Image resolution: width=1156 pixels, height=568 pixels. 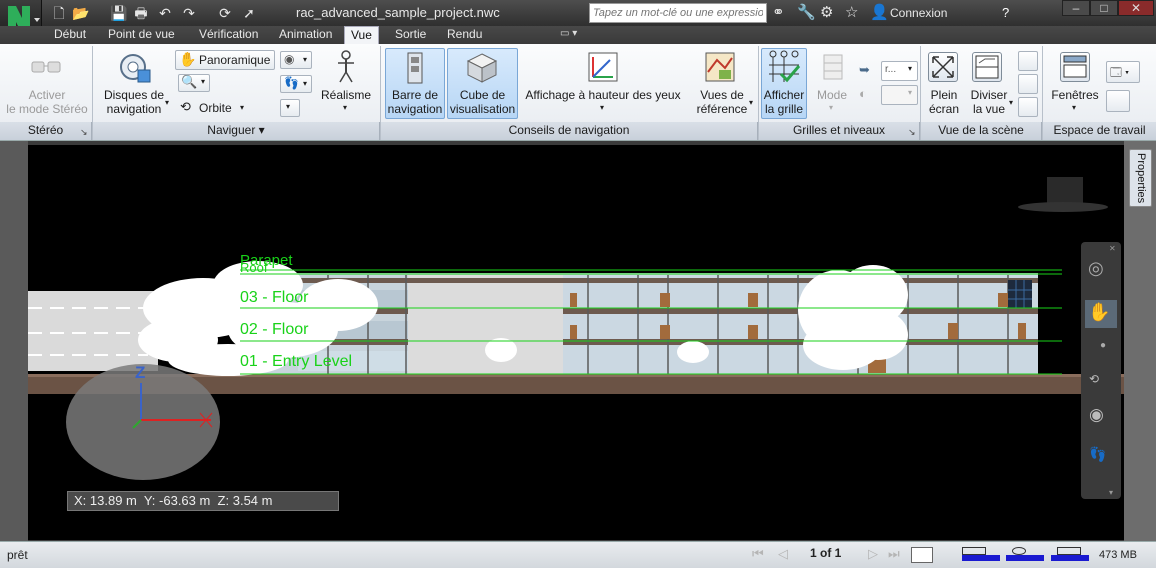 What do you see at coordinates (1094, 379) in the screenshot?
I see `orbit-icon: ⟲` at bounding box center [1094, 379].